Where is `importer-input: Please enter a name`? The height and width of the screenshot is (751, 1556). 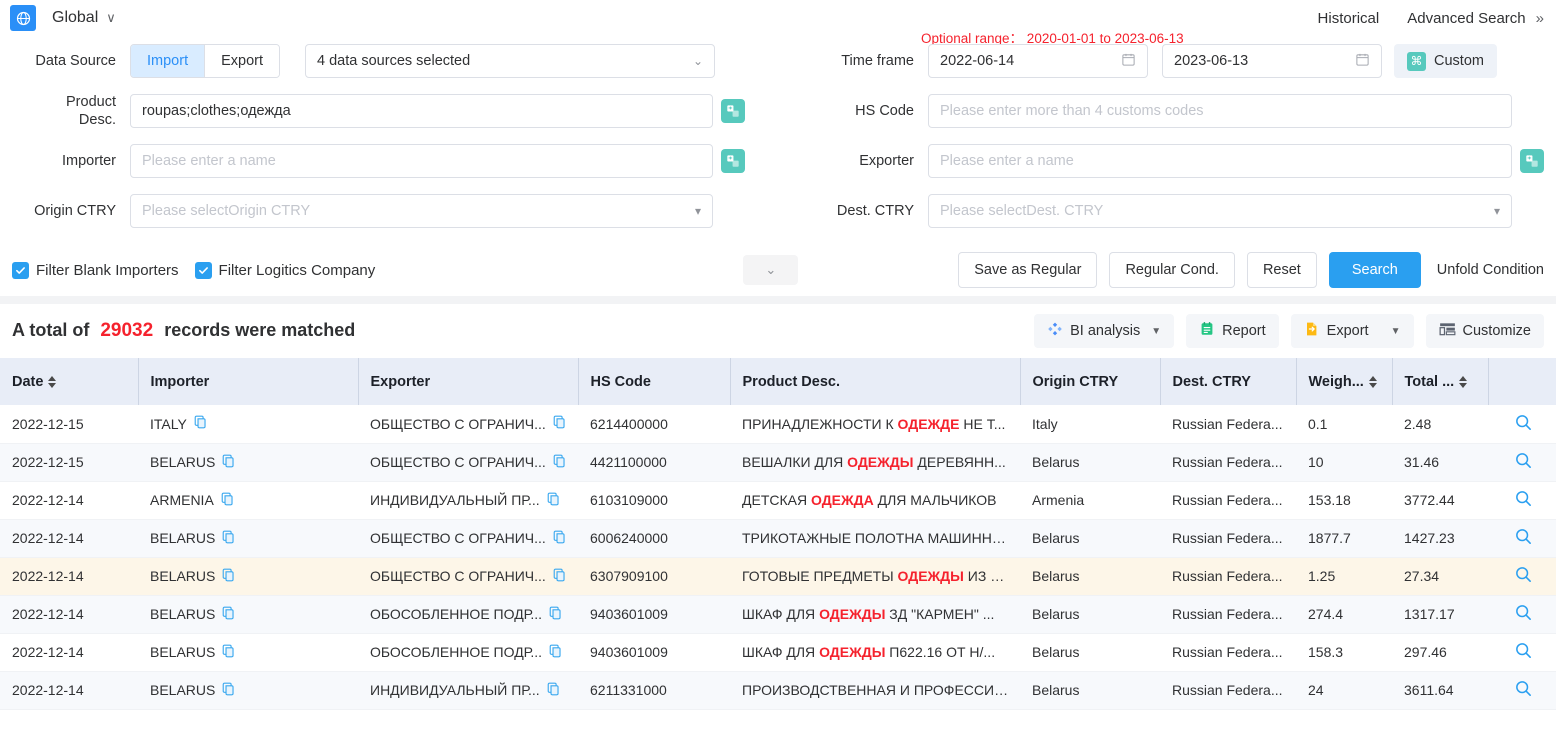 importer-input: Please enter a name is located at coordinates (421, 161).